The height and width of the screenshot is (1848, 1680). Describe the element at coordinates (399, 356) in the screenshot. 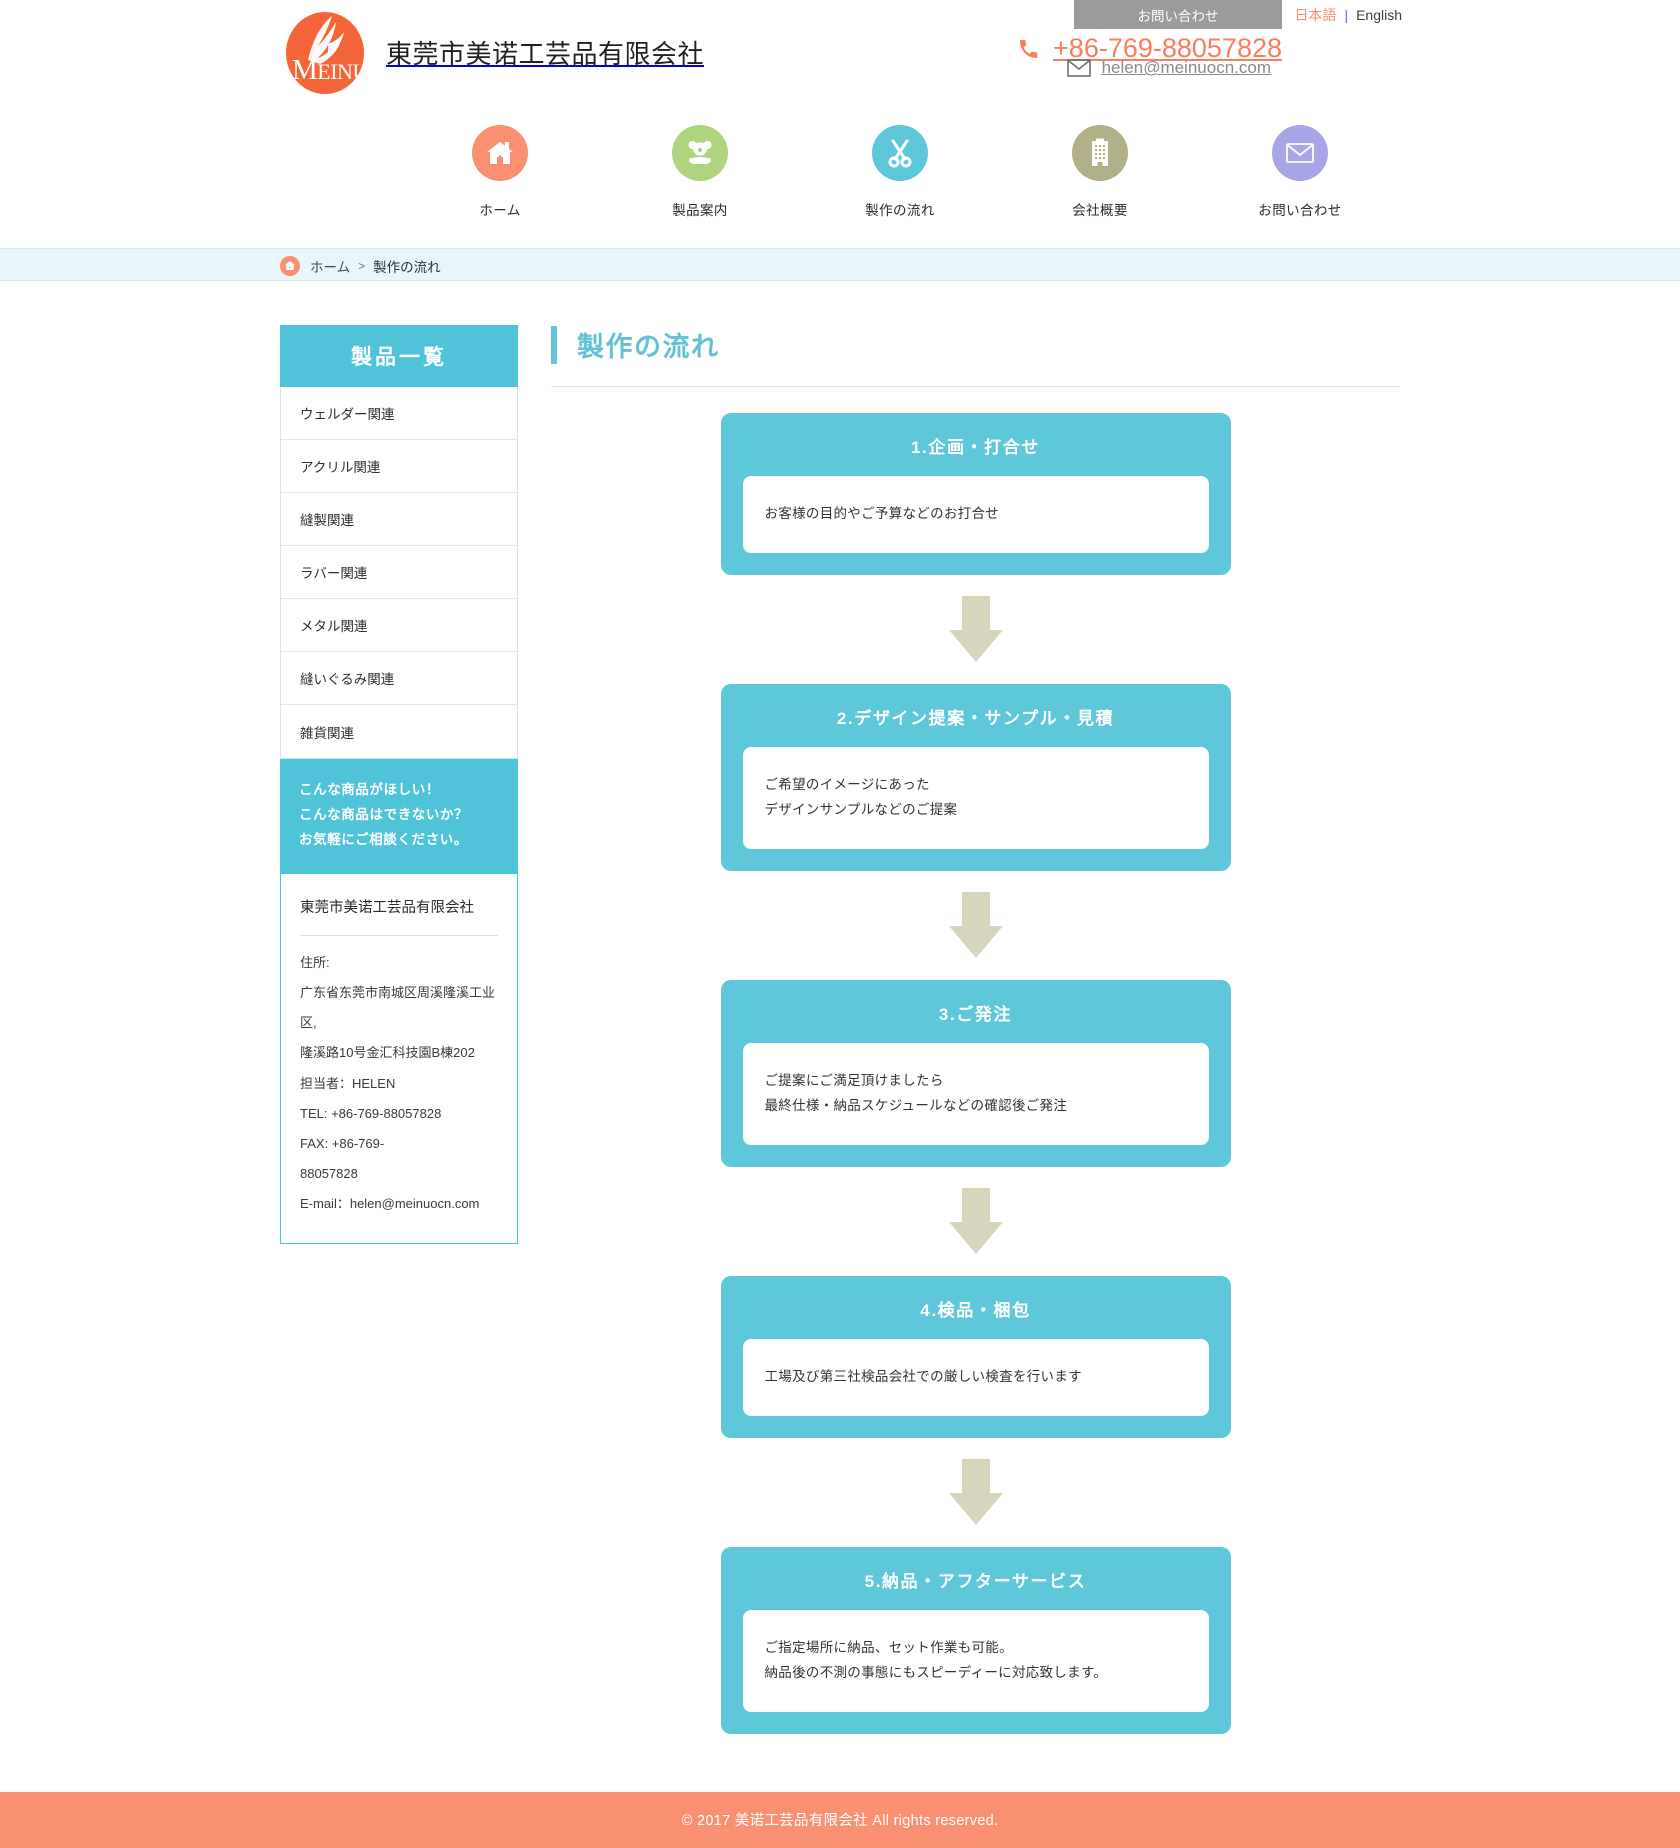

I see `sidebar-heading: 製品一覧` at that location.